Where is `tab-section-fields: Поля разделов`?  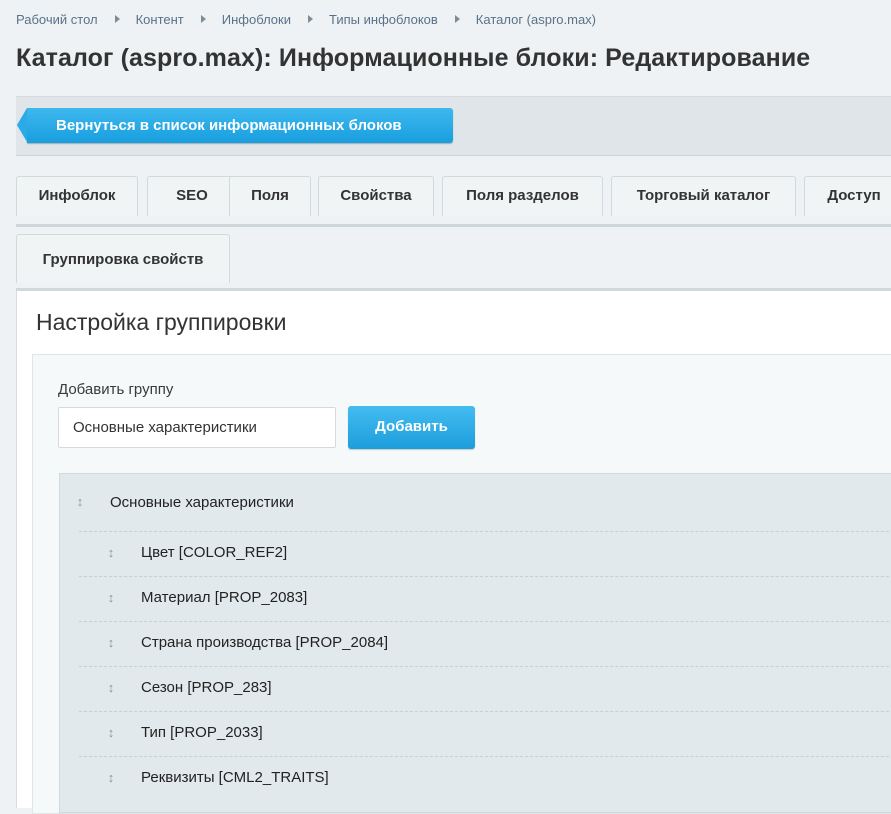 tab-section-fields: Поля разделов is located at coordinates (522, 196).